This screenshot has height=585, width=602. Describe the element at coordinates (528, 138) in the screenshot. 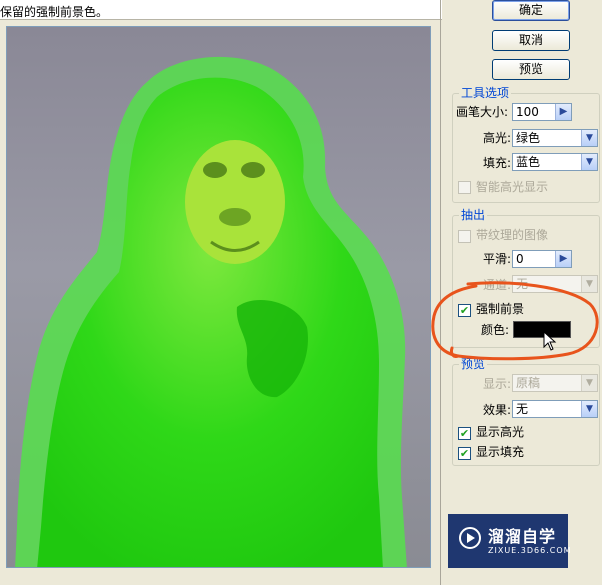

I see `highlight-value: 绿色` at that location.